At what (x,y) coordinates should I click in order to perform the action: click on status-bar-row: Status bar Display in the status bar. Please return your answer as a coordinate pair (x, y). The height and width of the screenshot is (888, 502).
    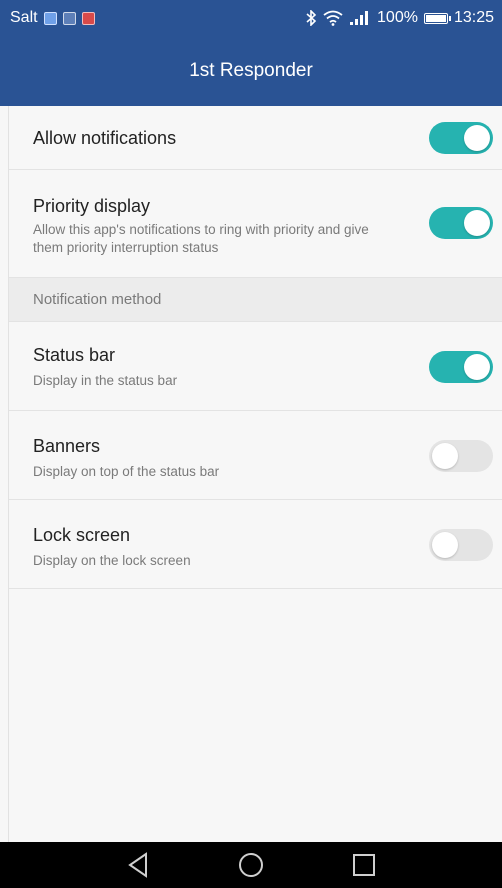
    Looking at the image, I should click on (255, 366).